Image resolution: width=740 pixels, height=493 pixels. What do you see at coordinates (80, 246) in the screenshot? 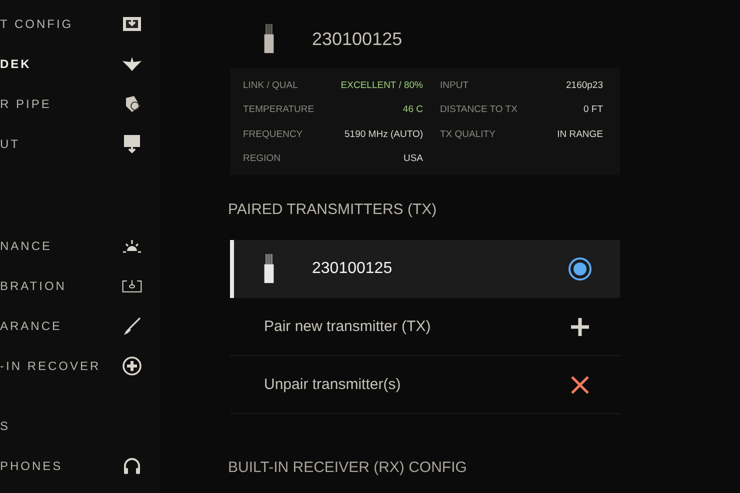
I see `sidebar-item: NANCE` at bounding box center [80, 246].